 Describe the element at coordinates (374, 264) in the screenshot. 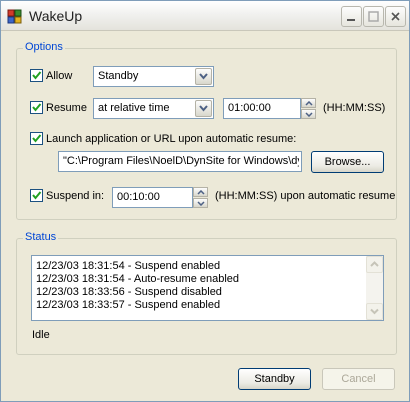

I see `scroll-up-icon` at that location.